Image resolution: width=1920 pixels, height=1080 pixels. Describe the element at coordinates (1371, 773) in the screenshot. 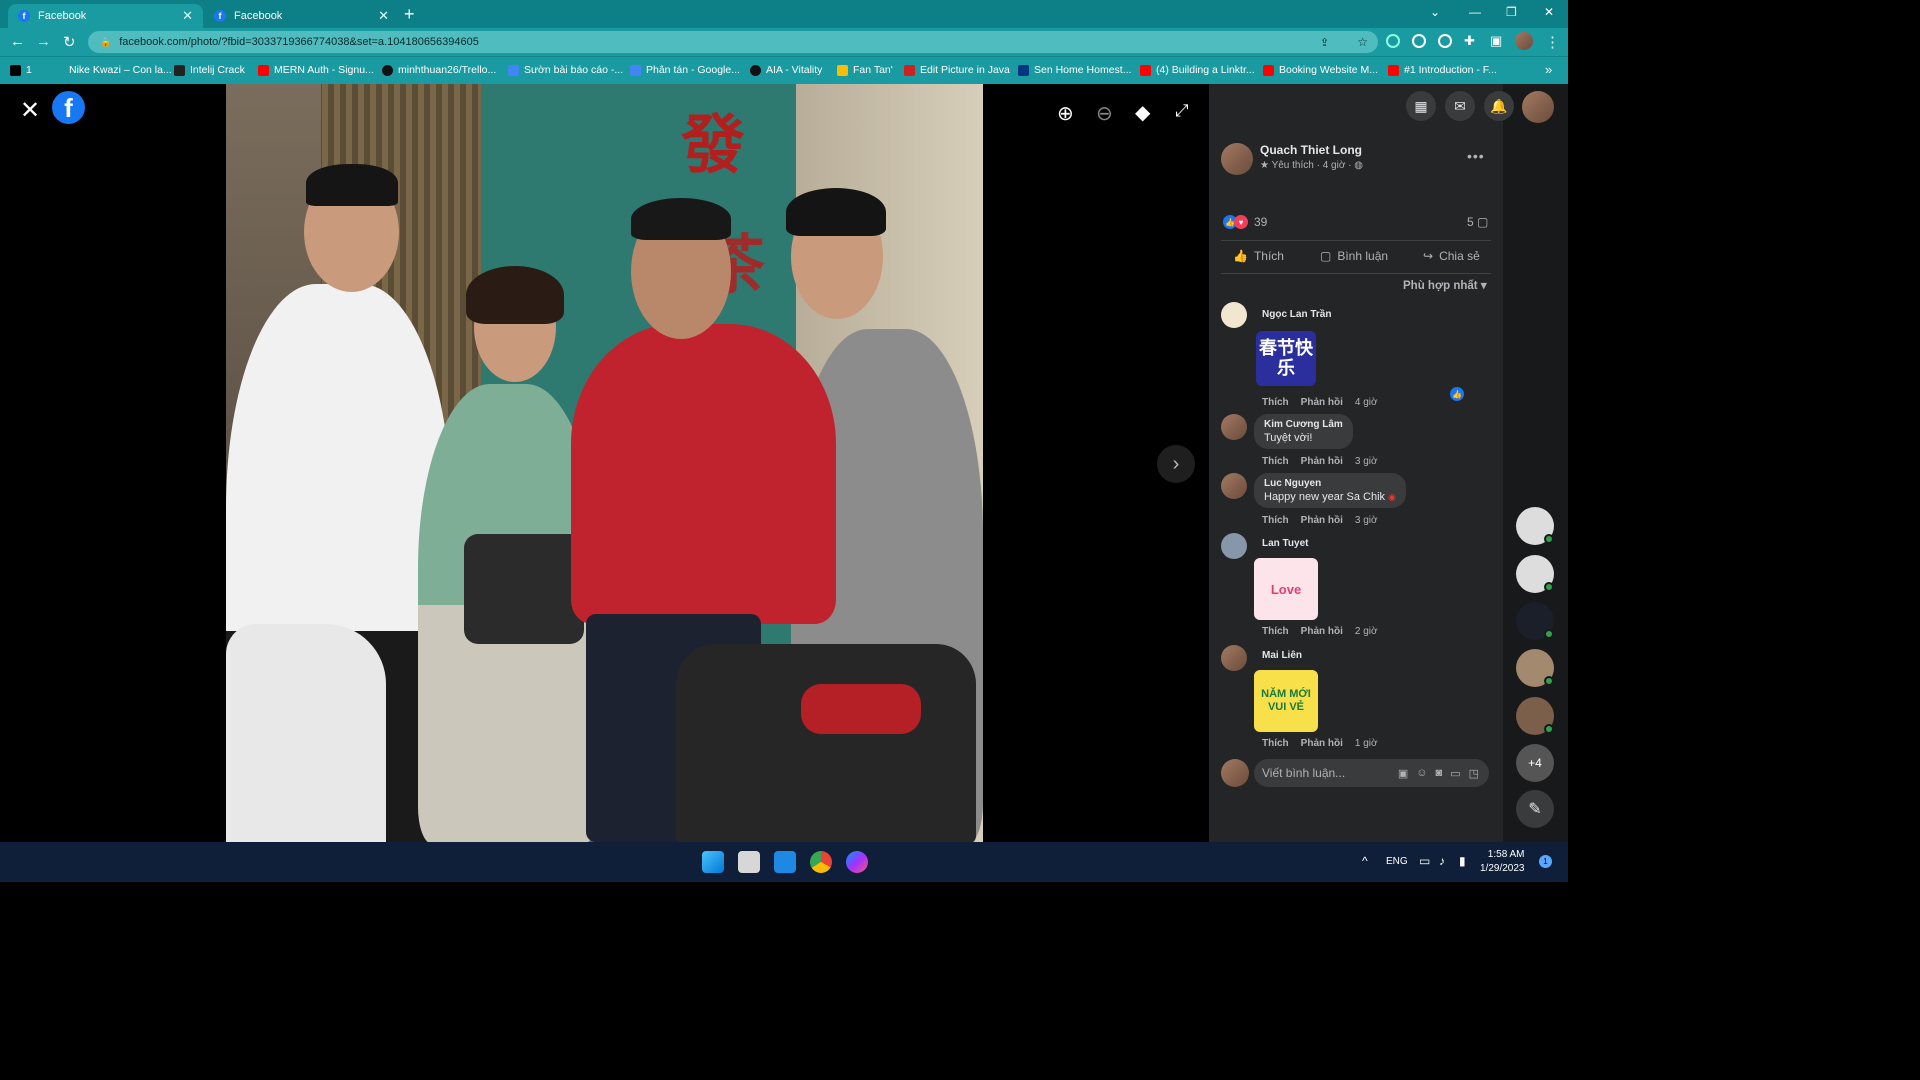

I see `comment-input: Viết bình luận... ▣ ☺ ◙ ▭ ◳` at that location.